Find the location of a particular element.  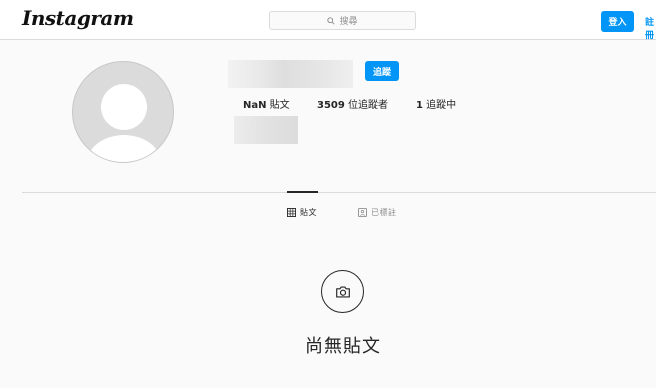

tab-posts: 貼文 is located at coordinates (302, 212).